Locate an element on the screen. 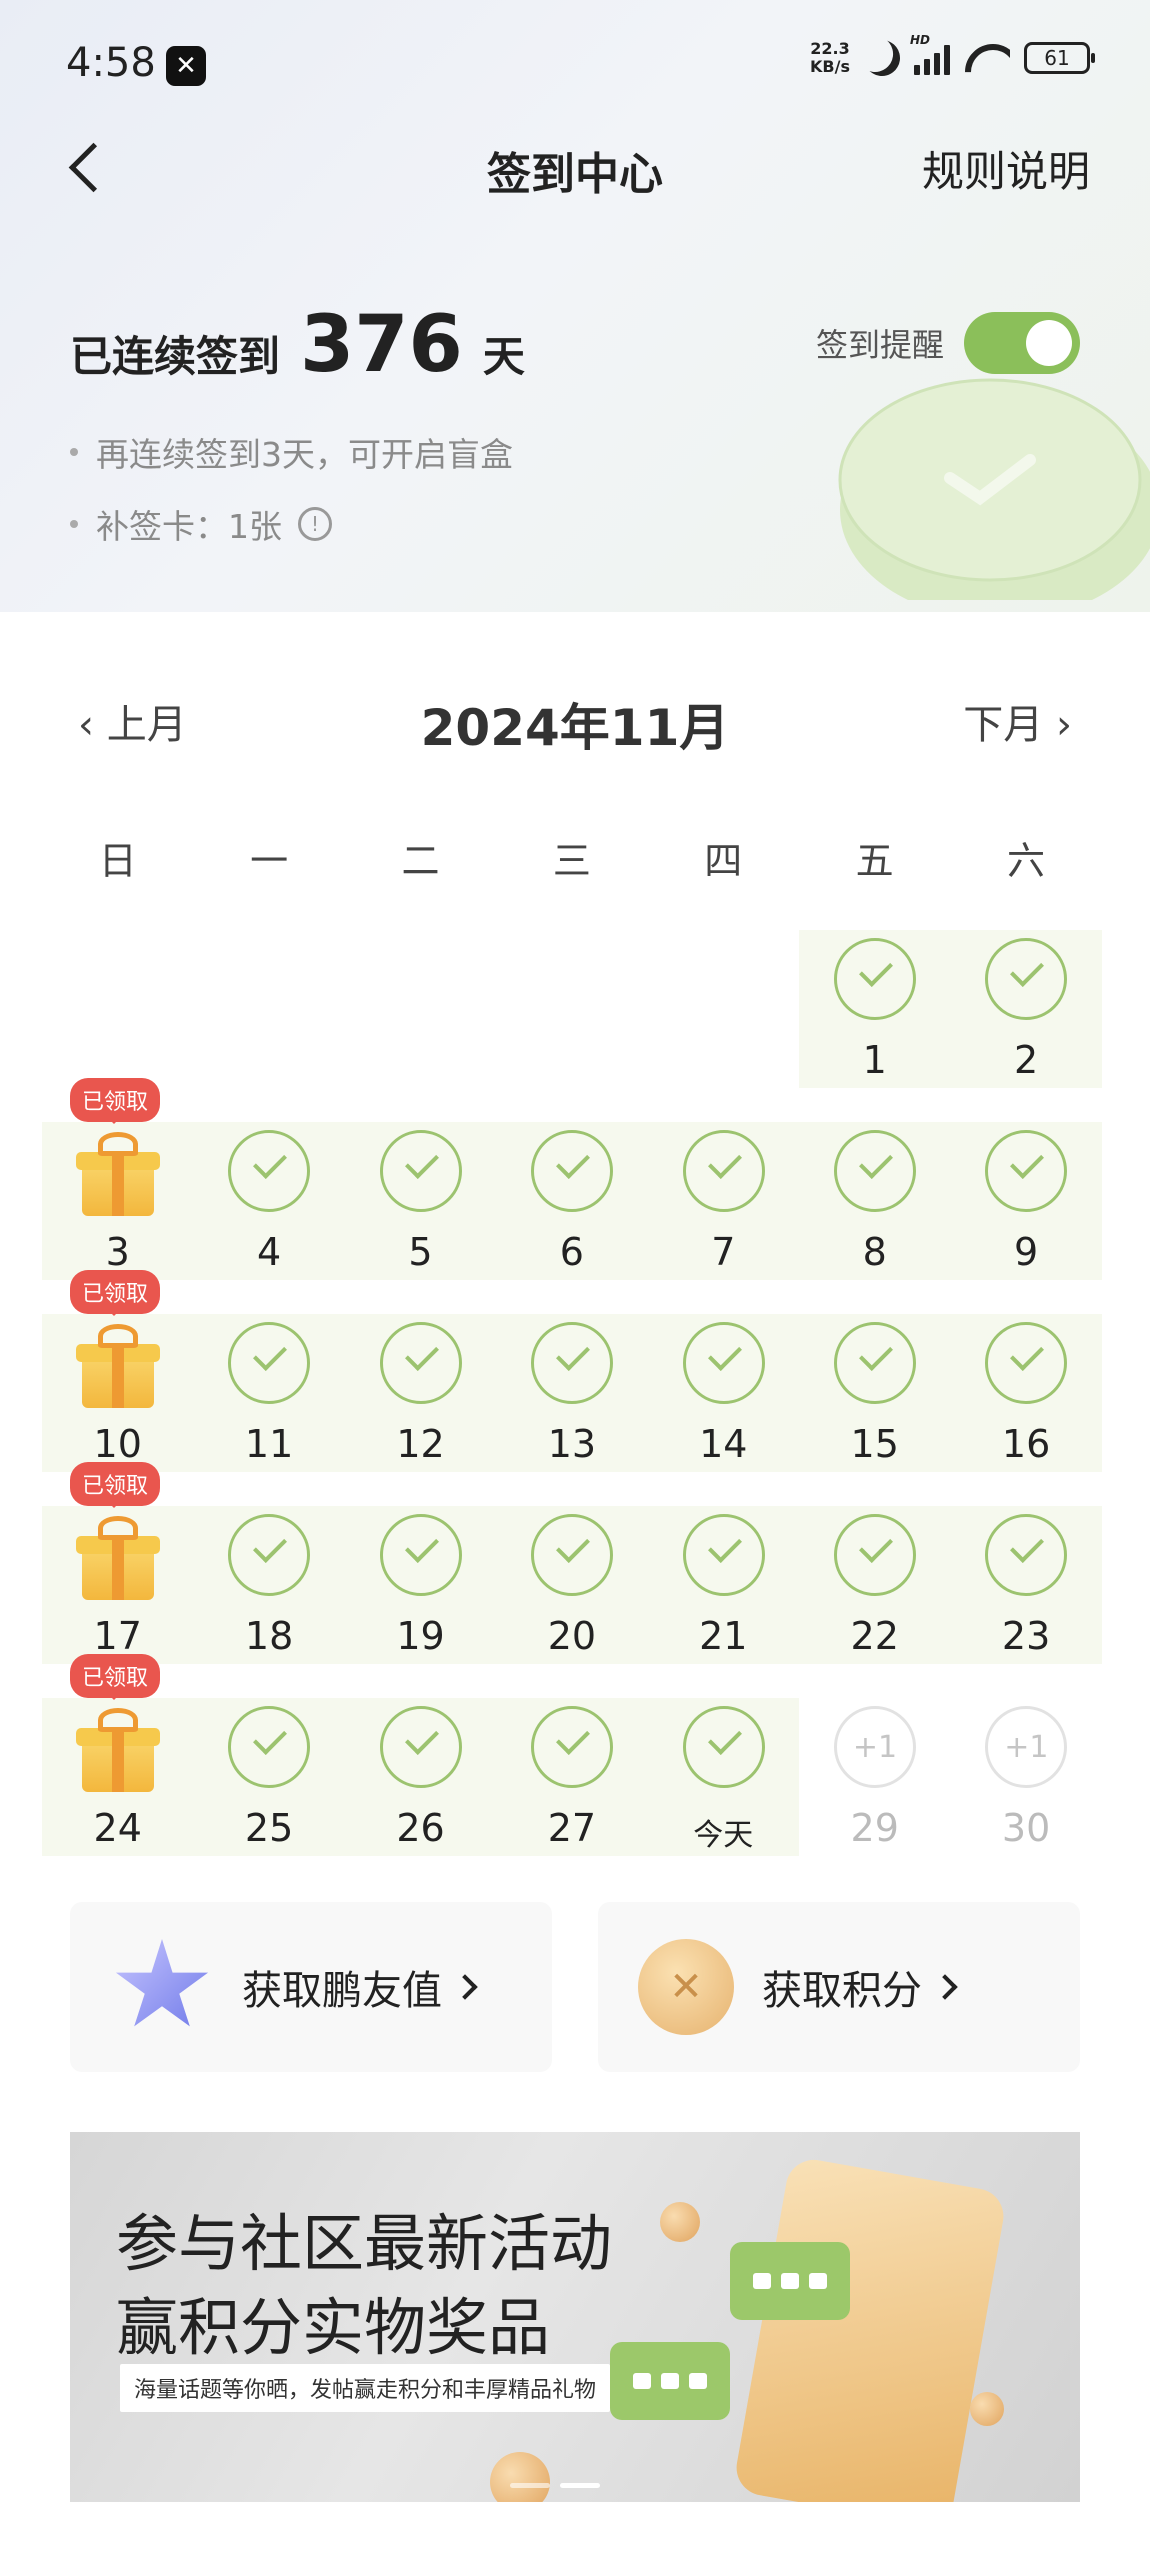 This screenshot has width=1150, height=2559. get-friend-value-card: 获取鹏友值 is located at coordinates (311, 1987).